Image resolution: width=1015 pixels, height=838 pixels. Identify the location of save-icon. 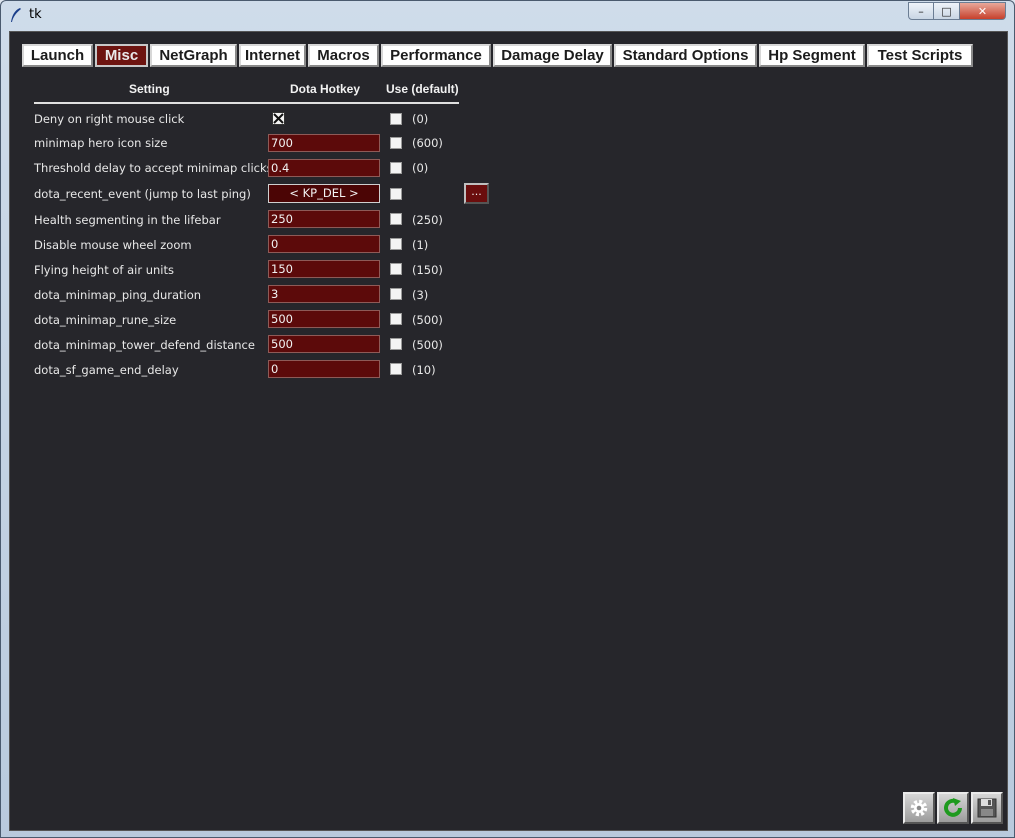
(987, 808).